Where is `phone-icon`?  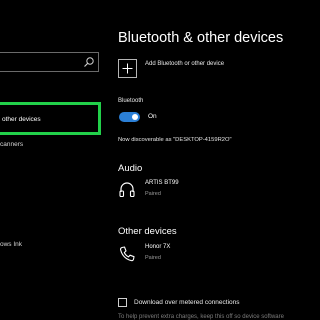 phone-icon is located at coordinates (127, 254).